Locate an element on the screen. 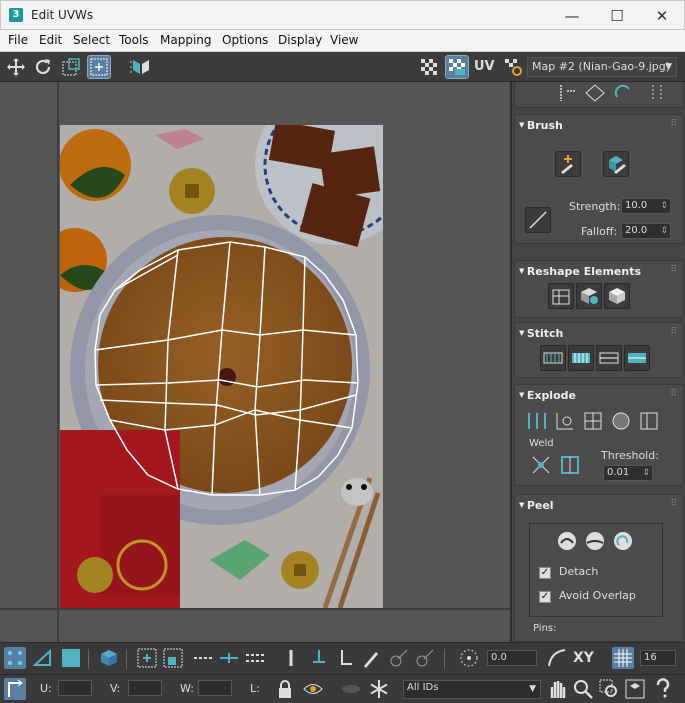 This screenshot has height=703, width=685. threshold-spinner: 0.01 is located at coordinates (628, 473).